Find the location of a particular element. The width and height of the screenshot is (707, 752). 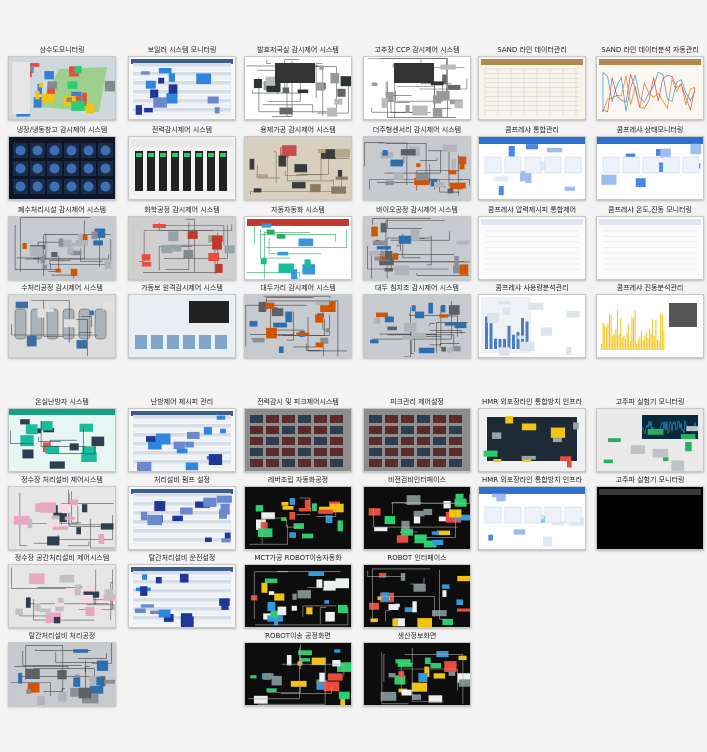

portfolio-tile: ROBOT이송 공정화면 is located at coordinates (298, 668).